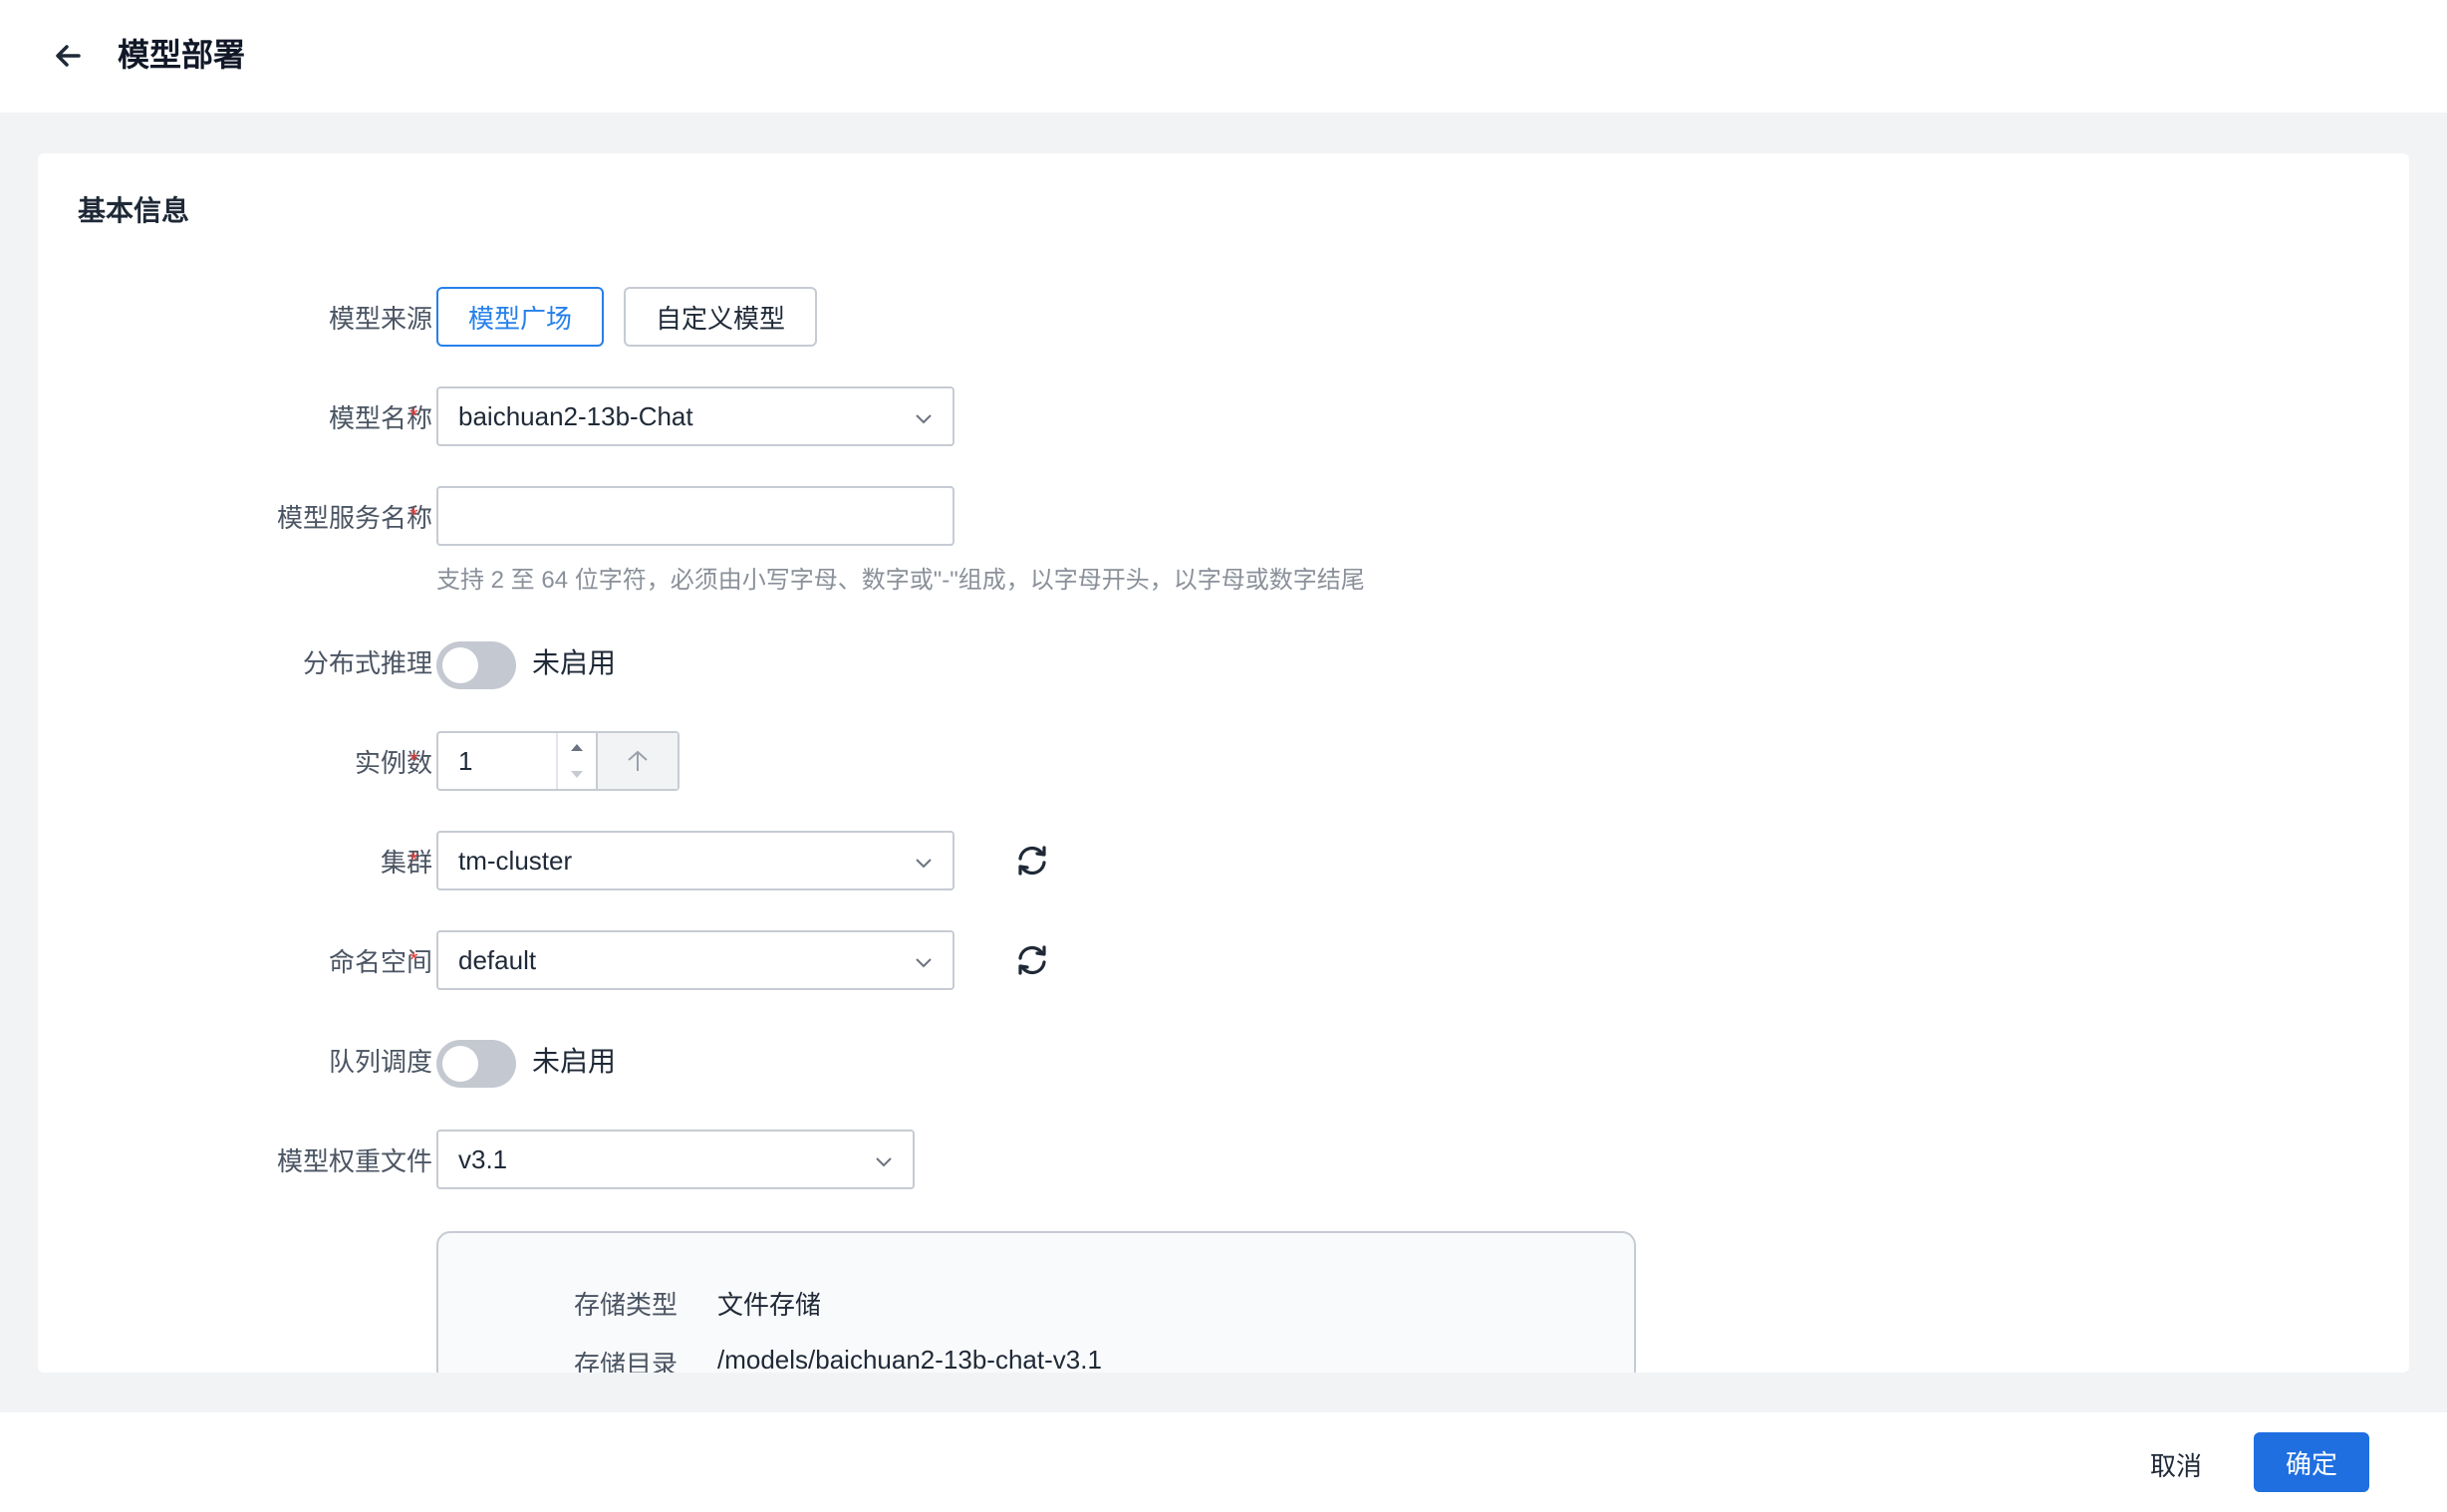  Describe the element at coordinates (675, 1159) in the screenshot. I see `weight-file-select: v3.1` at that location.